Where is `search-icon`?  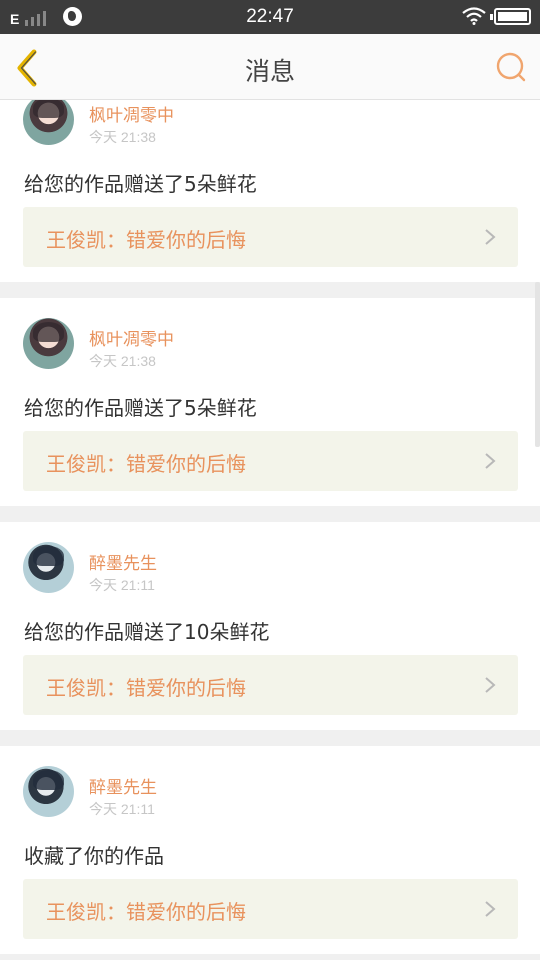
search-icon is located at coordinates (511, 67).